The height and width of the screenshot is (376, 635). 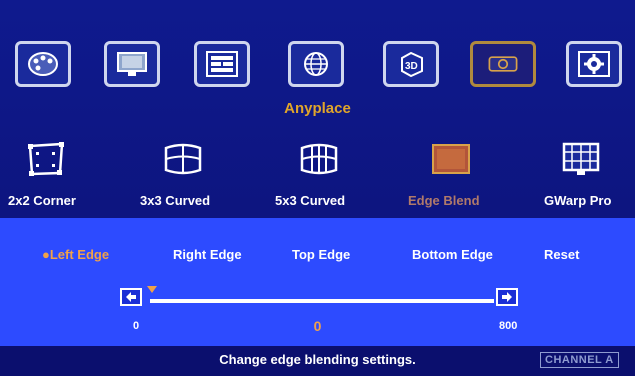 What do you see at coordinates (131, 297) in the screenshot?
I see `arrow-left-icon` at bounding box center [131, 297].